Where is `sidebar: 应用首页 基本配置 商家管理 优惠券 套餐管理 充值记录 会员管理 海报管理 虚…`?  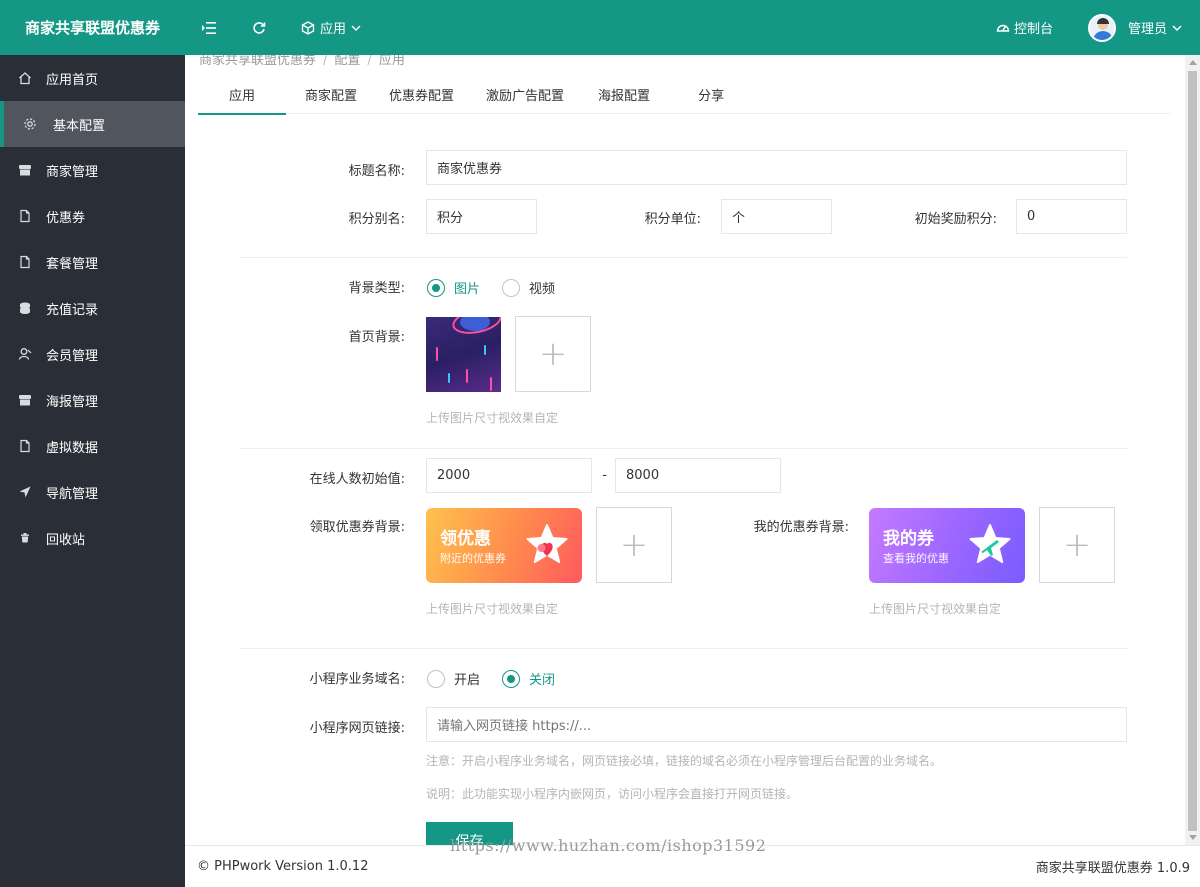
sidebar: 应用首页 基本配置 商家管理 优惠券 套餐管理 充值记录 会员管理 海报管理 虚… is located at coordinates (92, 471).